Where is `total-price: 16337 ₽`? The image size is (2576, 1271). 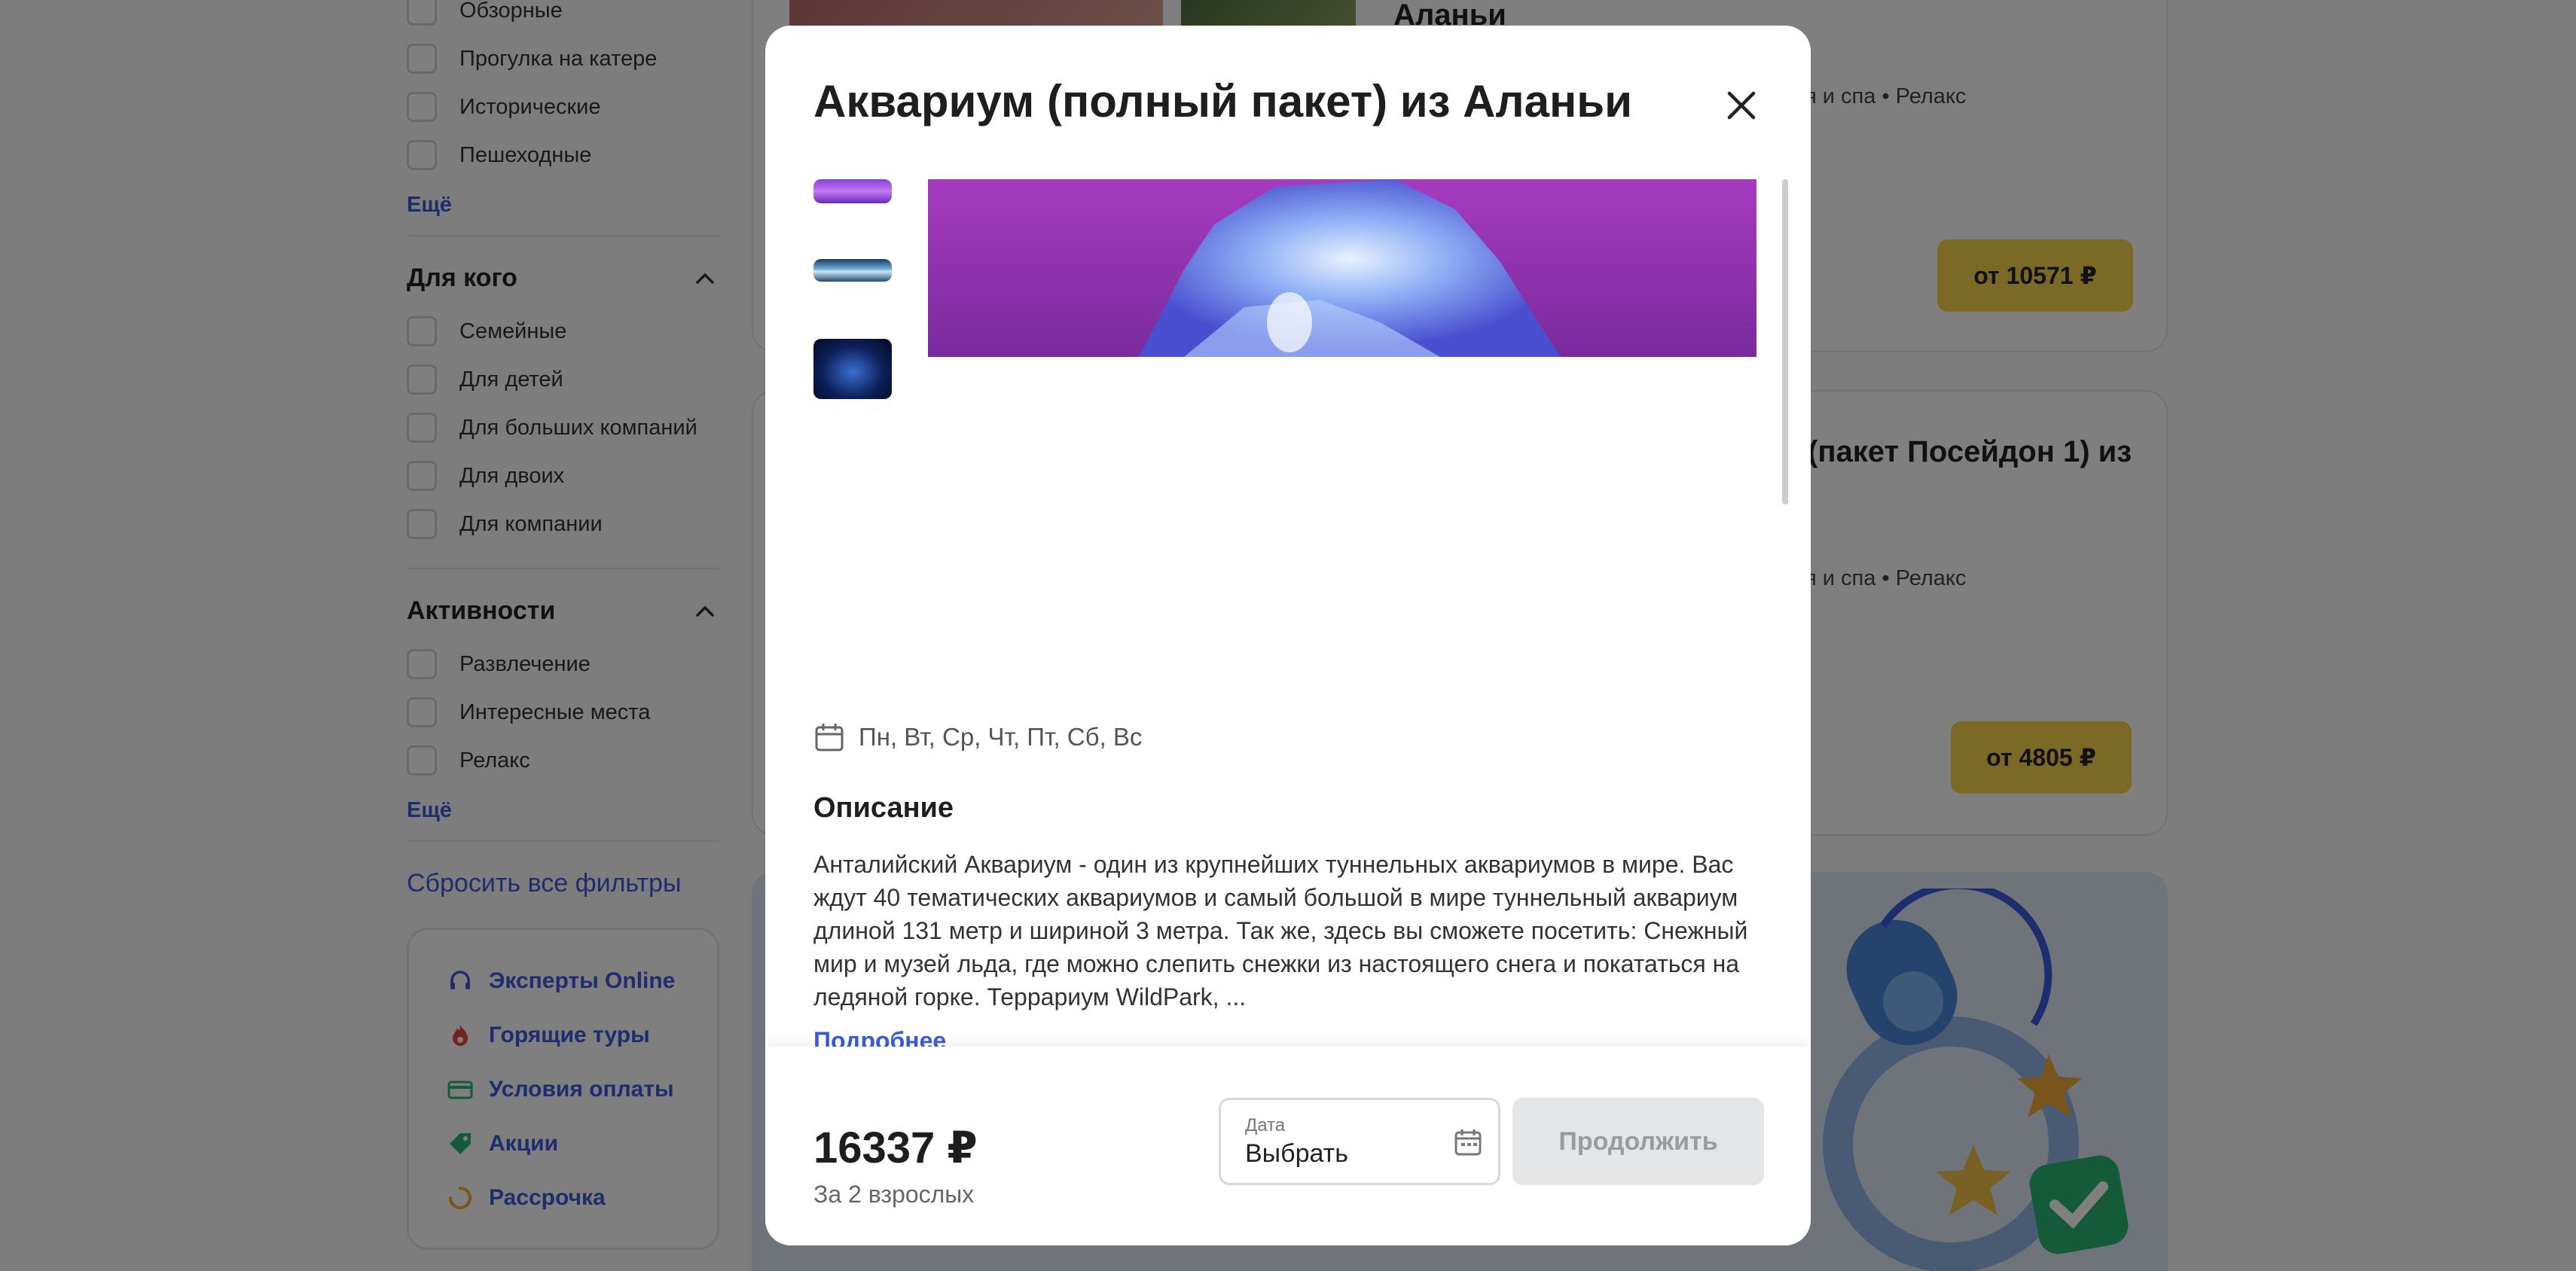
total-price: 16337 ₽ is located at coordinates (896, 1147).